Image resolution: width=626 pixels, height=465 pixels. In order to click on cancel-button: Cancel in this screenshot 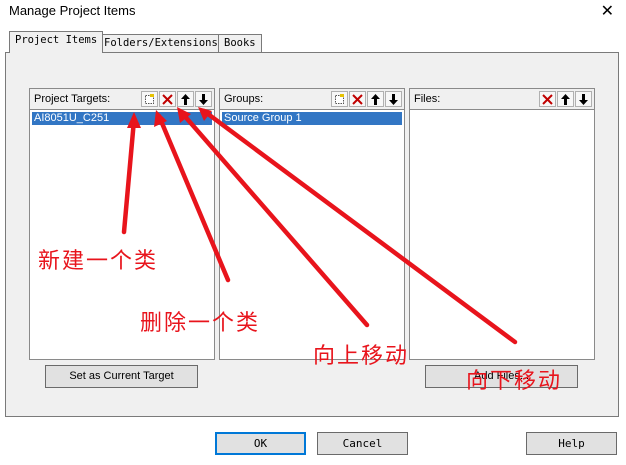, I will do `click(362, 443)`.